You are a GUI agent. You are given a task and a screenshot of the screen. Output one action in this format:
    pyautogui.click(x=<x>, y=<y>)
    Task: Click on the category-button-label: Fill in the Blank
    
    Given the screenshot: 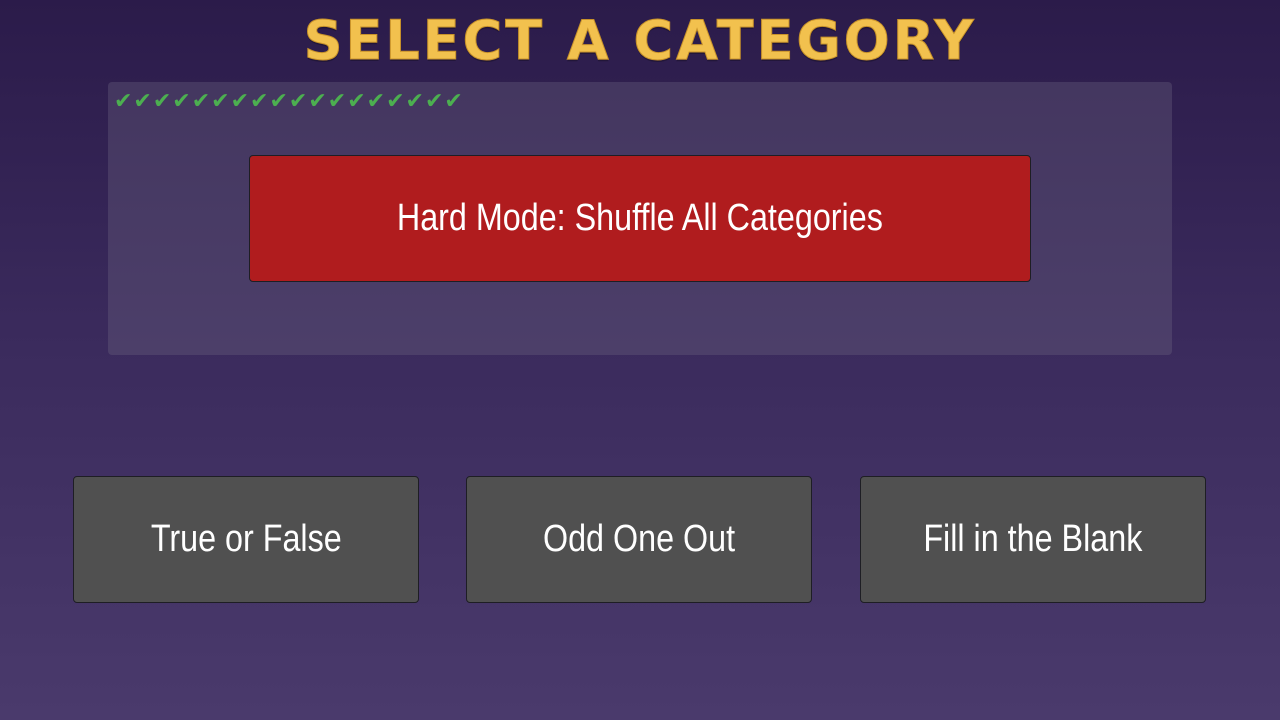 What is the action you would take?
    pyautogui.click(x=1033, y=539)
    